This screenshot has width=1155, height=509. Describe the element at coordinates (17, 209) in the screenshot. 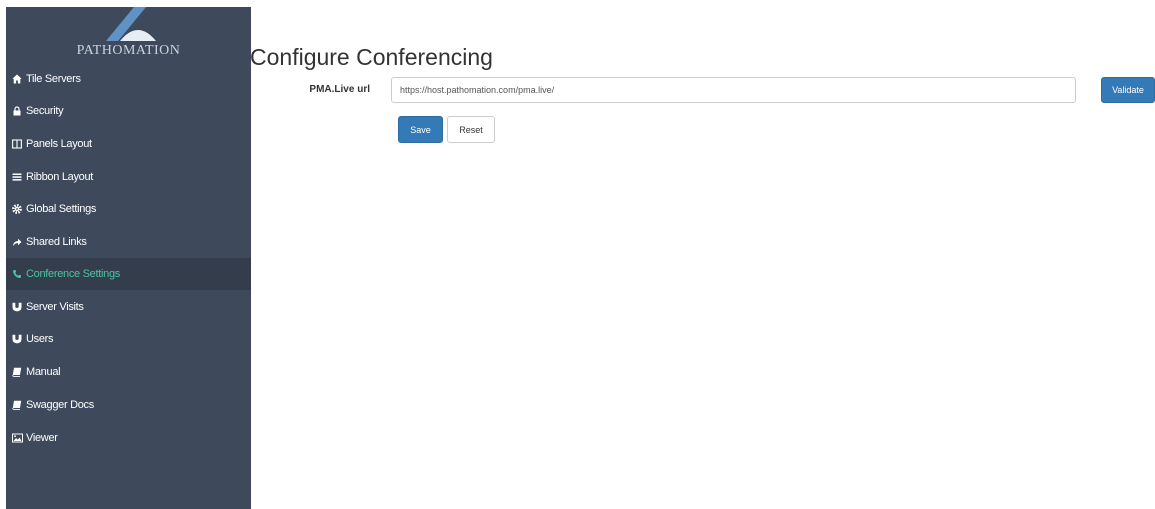

I see `gear-icon` at that location.